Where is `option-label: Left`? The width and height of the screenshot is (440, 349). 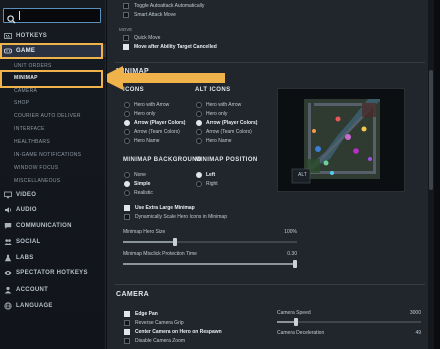
option-label: Left is located at coordinates (211, 175).